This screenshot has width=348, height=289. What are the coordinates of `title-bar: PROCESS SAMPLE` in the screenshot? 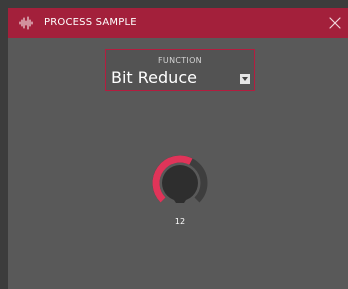 It's located at (178, 23).